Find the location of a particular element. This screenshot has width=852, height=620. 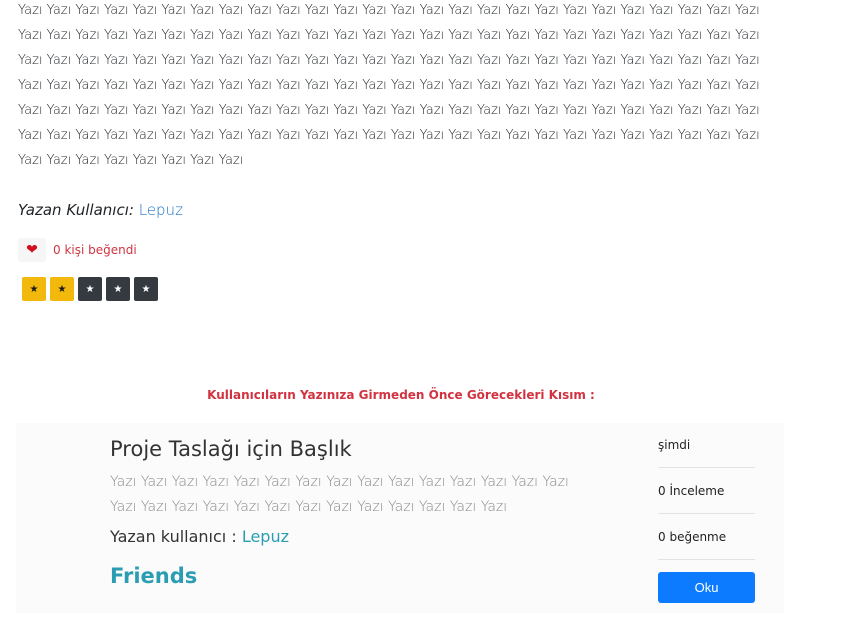

rating-stars: ★ ★ ★ ★ ★ is located at coordinates (90, 289).